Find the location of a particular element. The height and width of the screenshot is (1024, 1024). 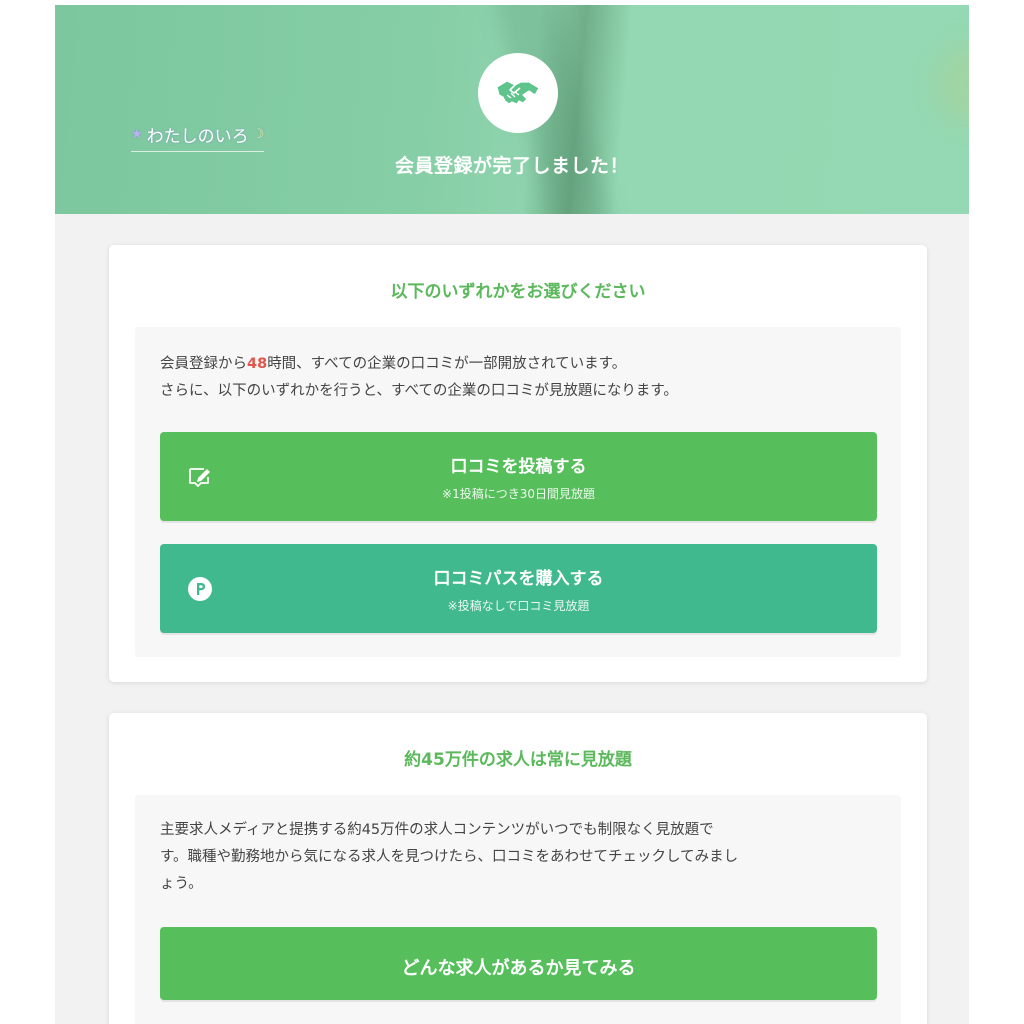

hero-background-glow is located at coordinates (952, 85).